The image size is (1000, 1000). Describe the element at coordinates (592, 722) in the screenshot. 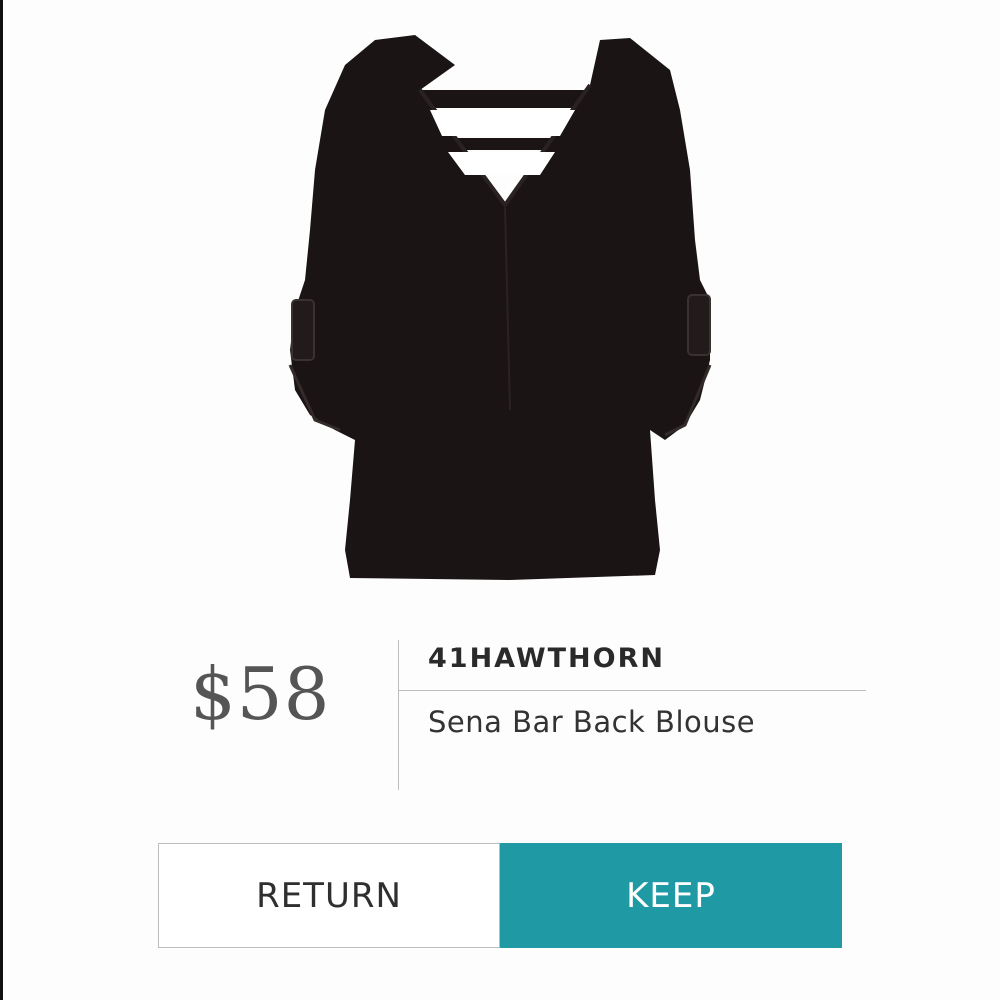

I see `item-name: Sena Bar Back Blouse` at that location.